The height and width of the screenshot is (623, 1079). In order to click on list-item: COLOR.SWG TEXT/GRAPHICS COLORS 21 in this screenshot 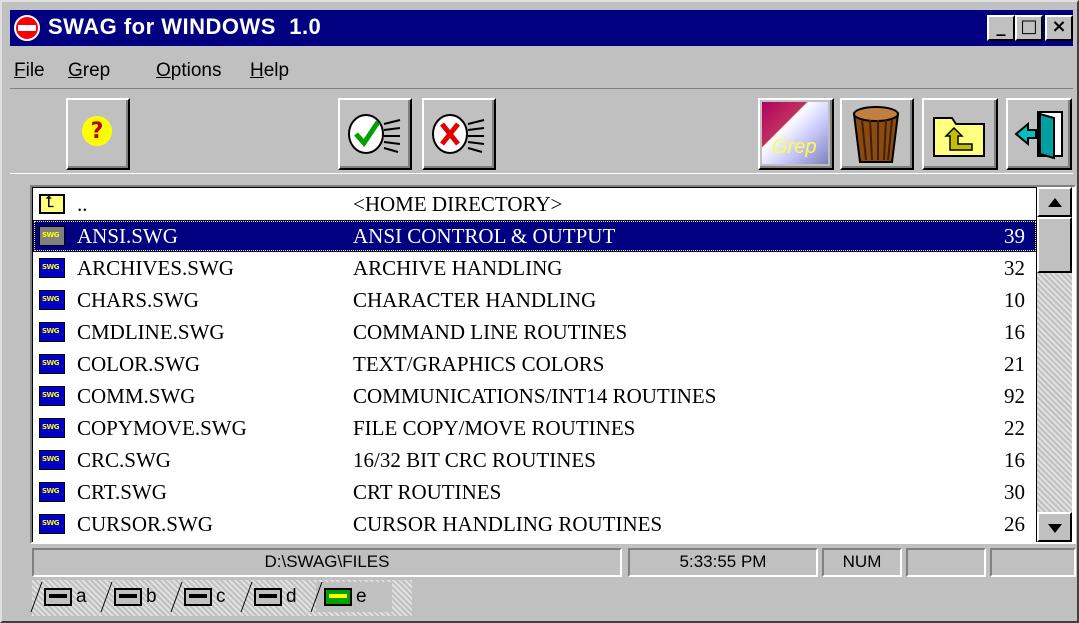, I will do `click(534, 364)`.